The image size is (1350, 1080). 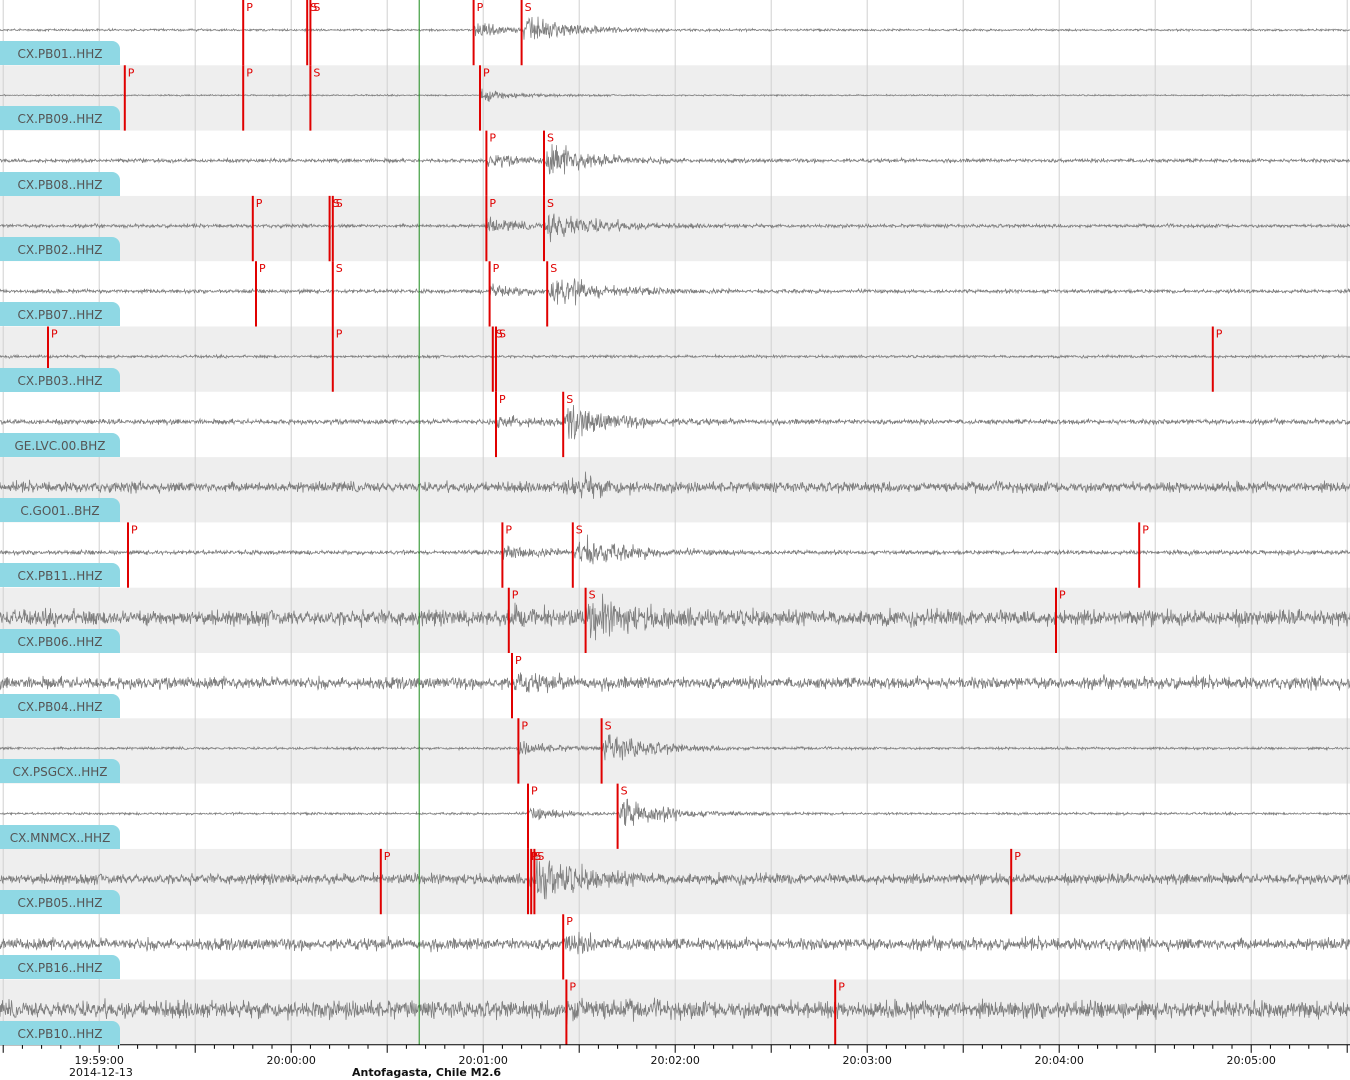 What do you see at coordinates (867, 1060) in the screenshot?
I see `axis-tick-label: 20:03:00` at bounding box center [867, 1060].